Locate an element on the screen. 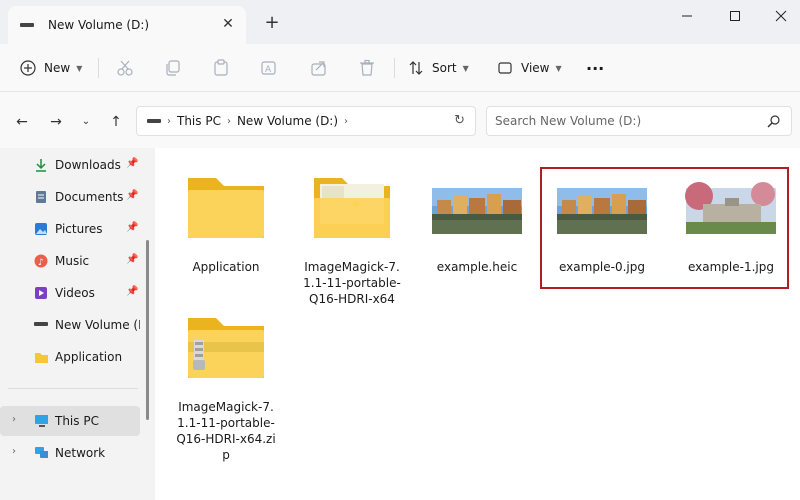 Image resolution: width=800 pixels, height=500 pixels. sort-button: Sort ▼ is located at coordinates (438, 68).